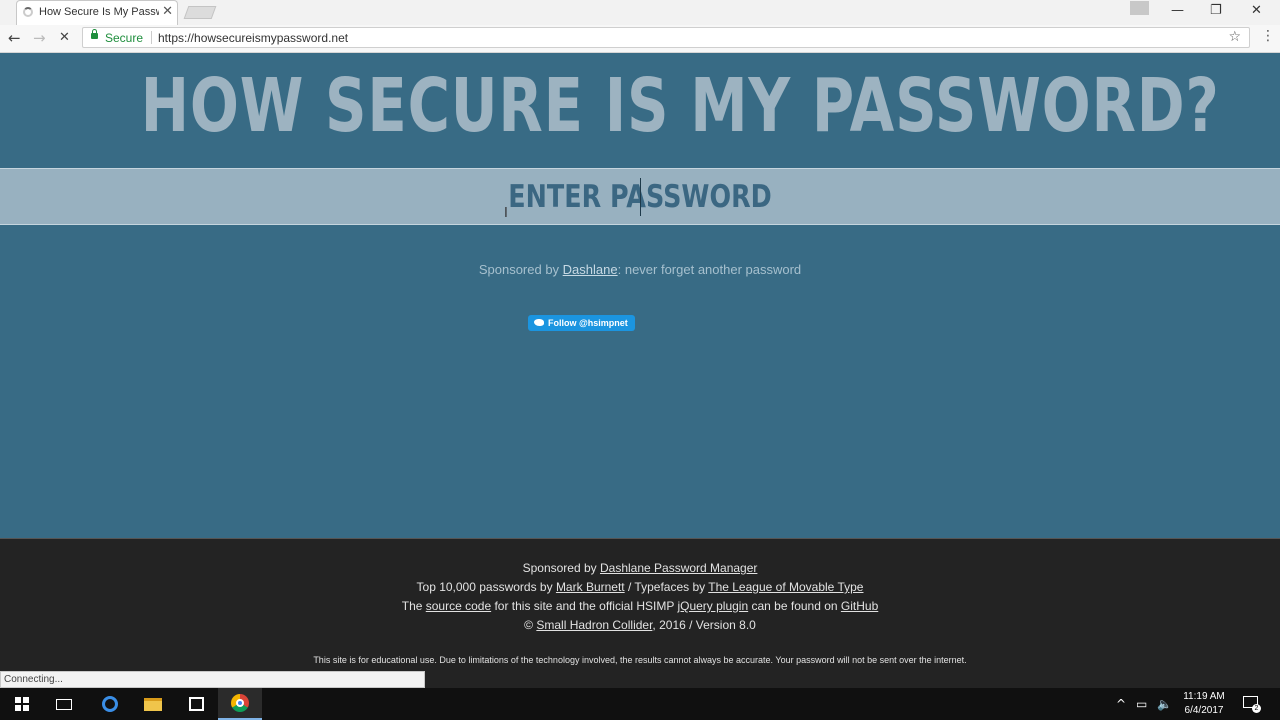 This screenshot has width=1280, height=720. I want to click on task-view-button, so click(64, 704).